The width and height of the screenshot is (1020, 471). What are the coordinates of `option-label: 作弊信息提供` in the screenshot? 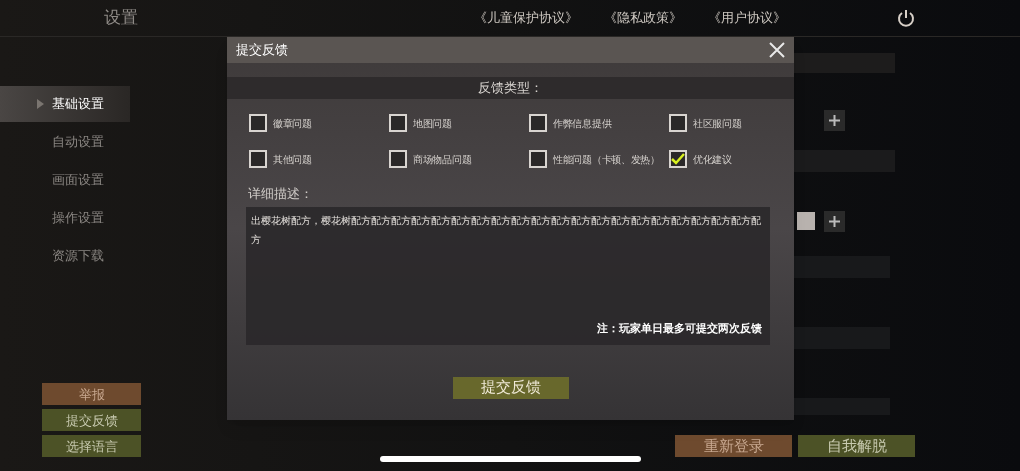 It's located at (582, 123).